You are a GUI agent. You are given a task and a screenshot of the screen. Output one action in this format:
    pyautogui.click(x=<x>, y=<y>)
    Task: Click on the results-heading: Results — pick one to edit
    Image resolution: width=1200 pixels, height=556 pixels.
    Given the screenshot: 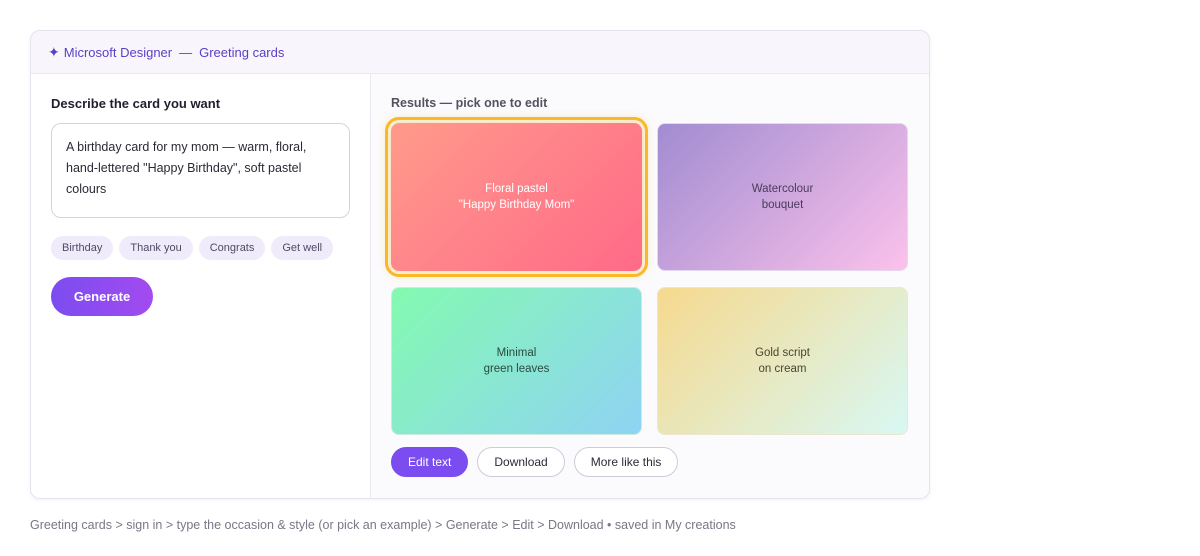 What is the action you would take?
    pyautogui.click(x=469, y=103)
    